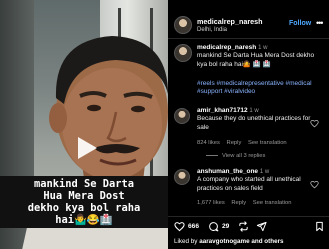  What do you see at coordinates (319, 226) in the screenshot?
I see `save-icon` at bounding box center [319, 226].